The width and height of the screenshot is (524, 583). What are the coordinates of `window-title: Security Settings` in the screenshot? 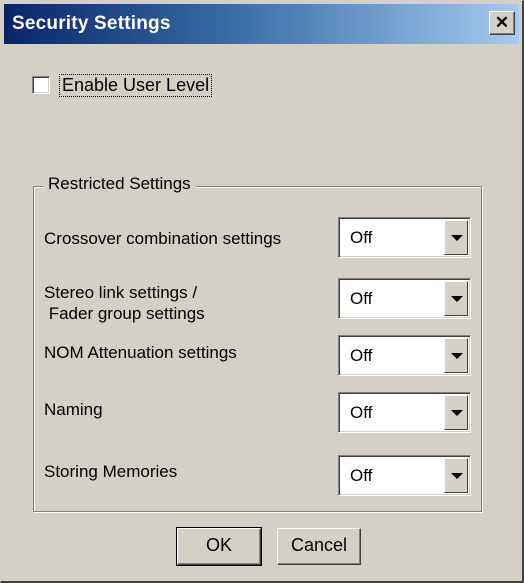 It's located at (91, 23).